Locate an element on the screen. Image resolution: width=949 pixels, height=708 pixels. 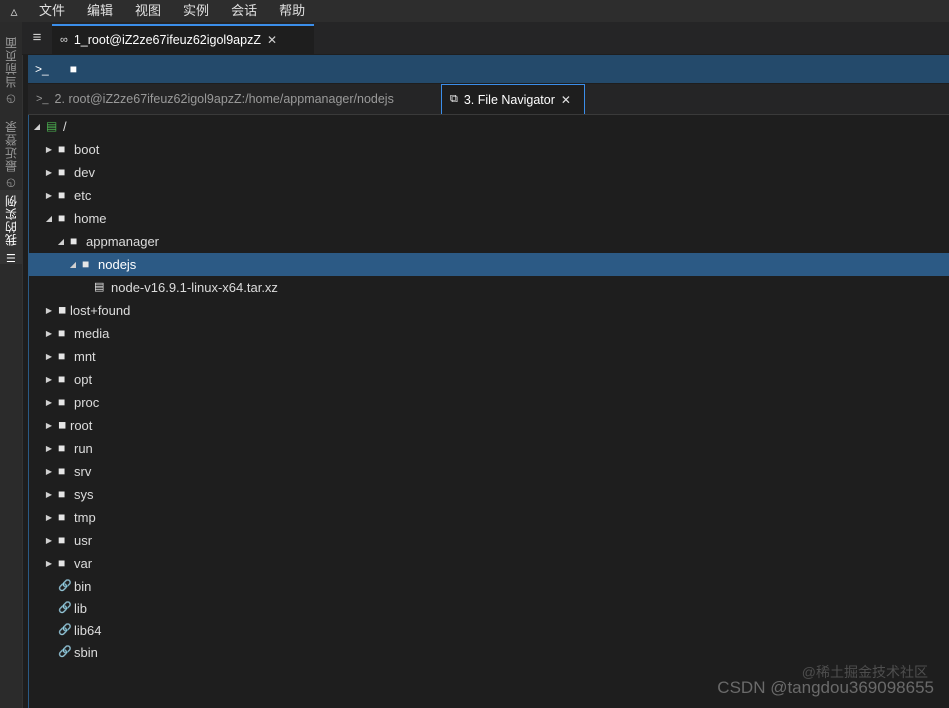
tab-session-1: ∞ 1_root@iZ2ze67ifeuz62igol9apzZ ✕ is located at coordinates (183, 39).